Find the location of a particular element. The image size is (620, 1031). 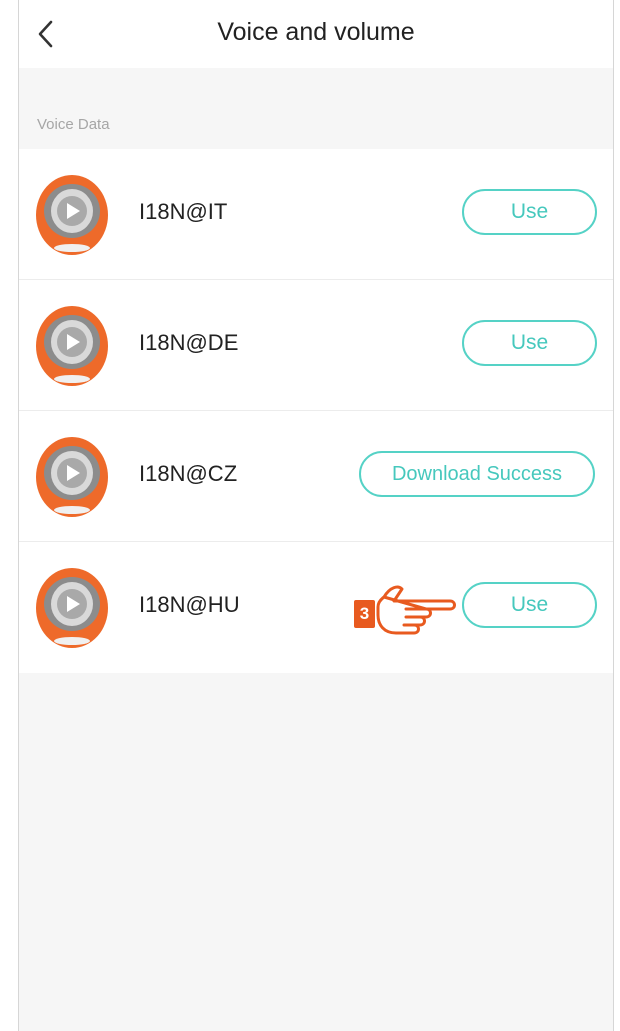

voice-name: I18N@IT is located at coordinates (183, 211).